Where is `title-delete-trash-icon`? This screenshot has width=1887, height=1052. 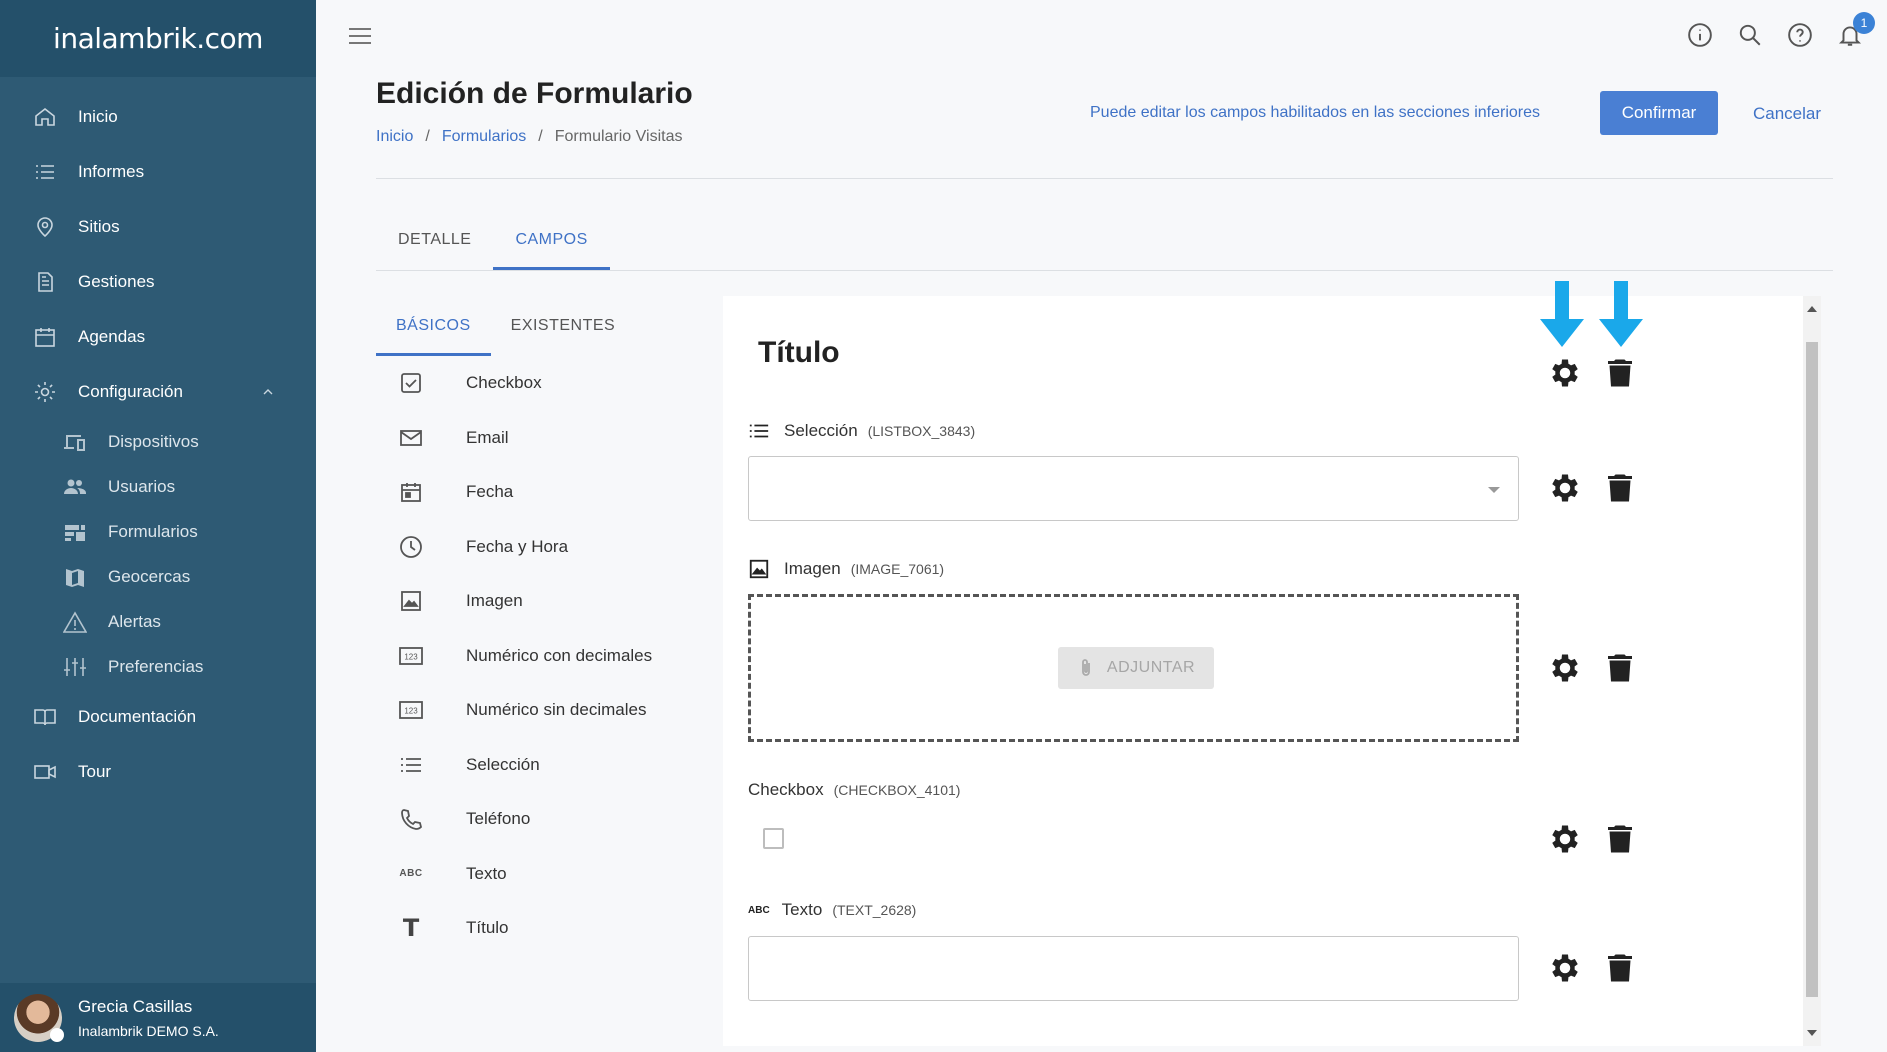
title-delete-trash-icon is located at coordinates (1620, 373).